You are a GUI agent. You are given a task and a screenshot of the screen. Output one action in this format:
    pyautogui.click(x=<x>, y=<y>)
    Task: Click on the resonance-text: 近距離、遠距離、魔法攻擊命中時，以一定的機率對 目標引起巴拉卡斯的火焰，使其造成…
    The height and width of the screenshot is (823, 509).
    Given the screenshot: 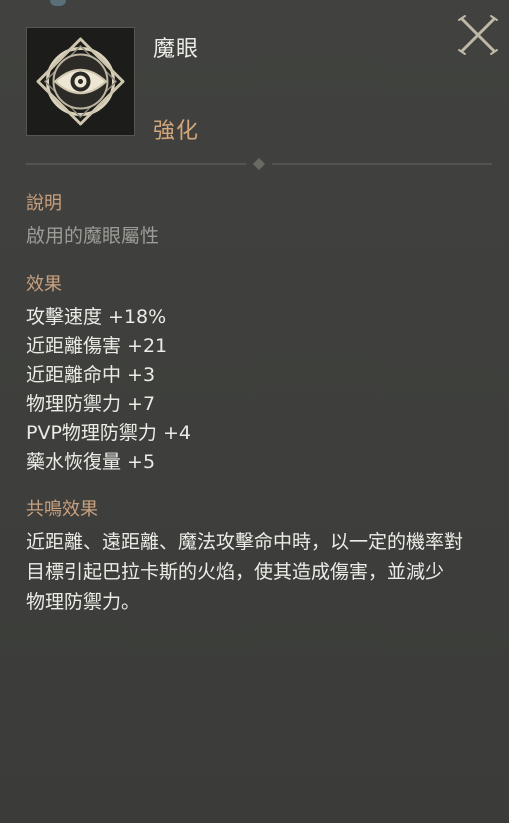 What is the action you would take?
    pyautogui.click(x=266, y=572)
    